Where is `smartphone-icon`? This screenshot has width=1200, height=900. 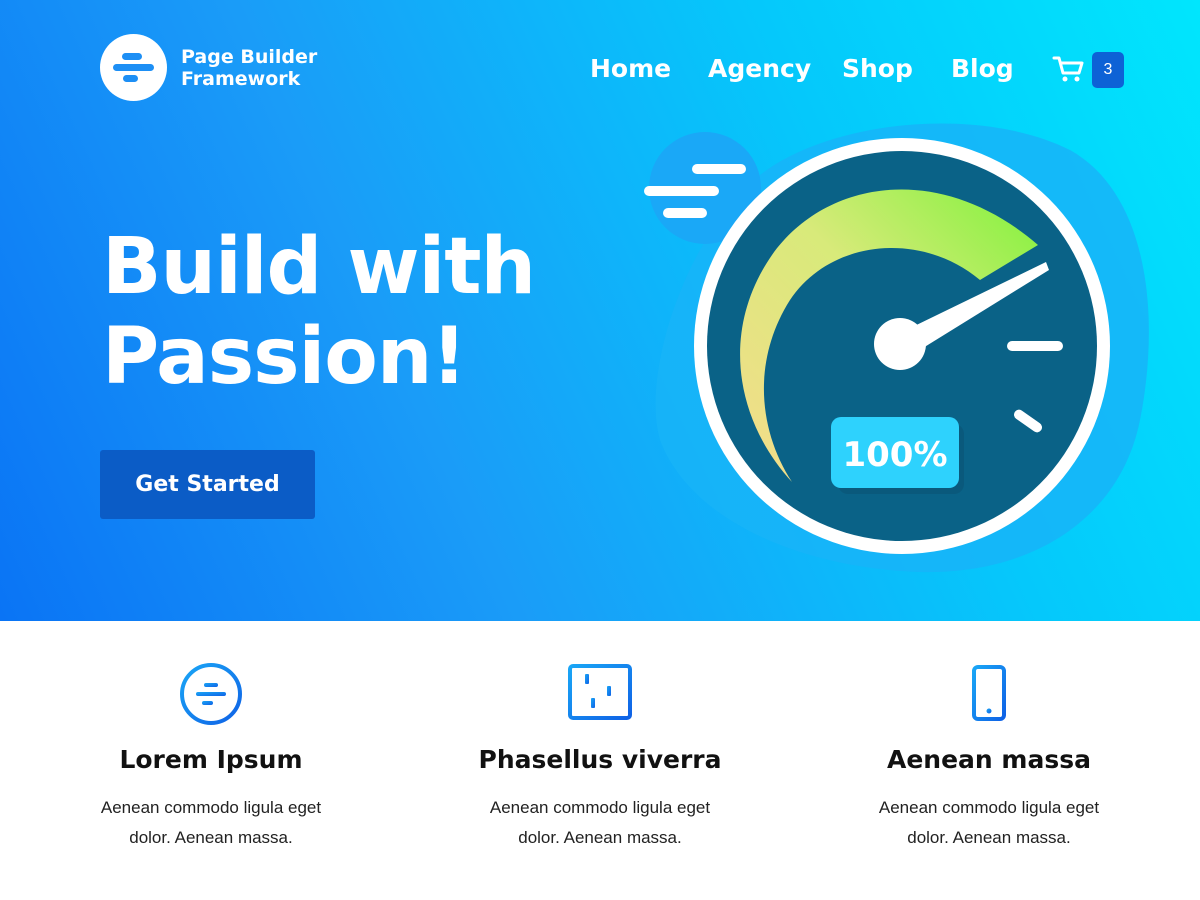
smartphone-icon is located at coordinates (989, 693).